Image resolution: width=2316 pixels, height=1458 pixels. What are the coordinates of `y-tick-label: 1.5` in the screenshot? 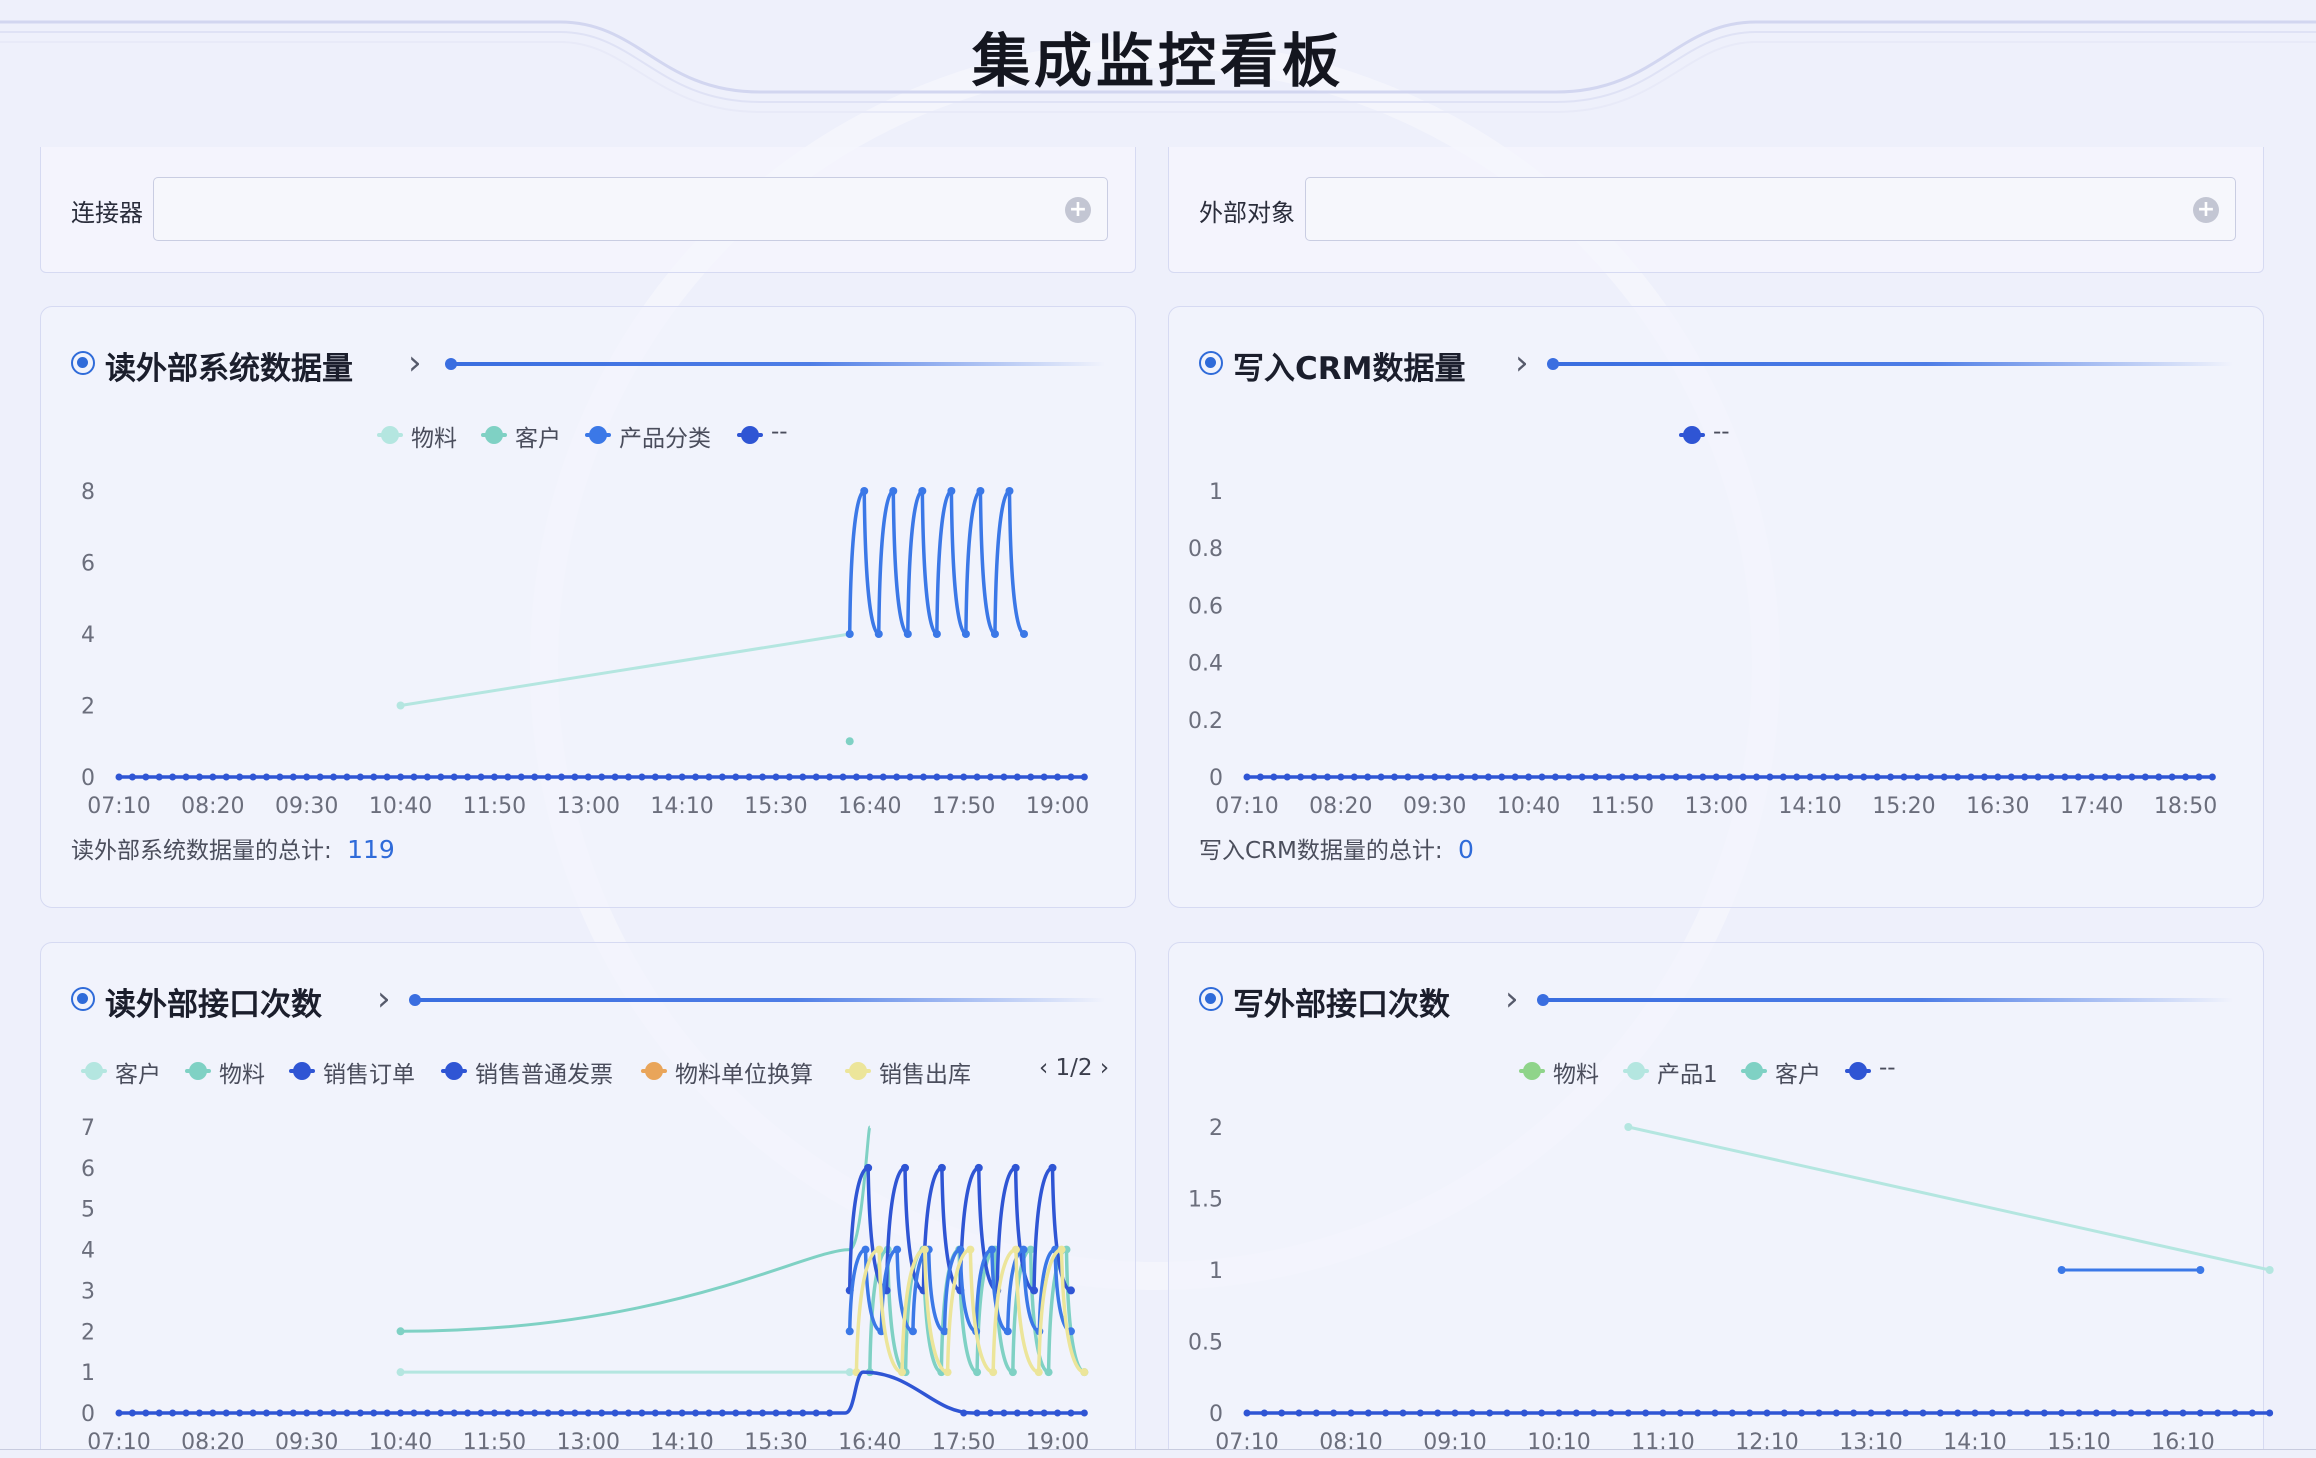 It's located at (1205, 1200).